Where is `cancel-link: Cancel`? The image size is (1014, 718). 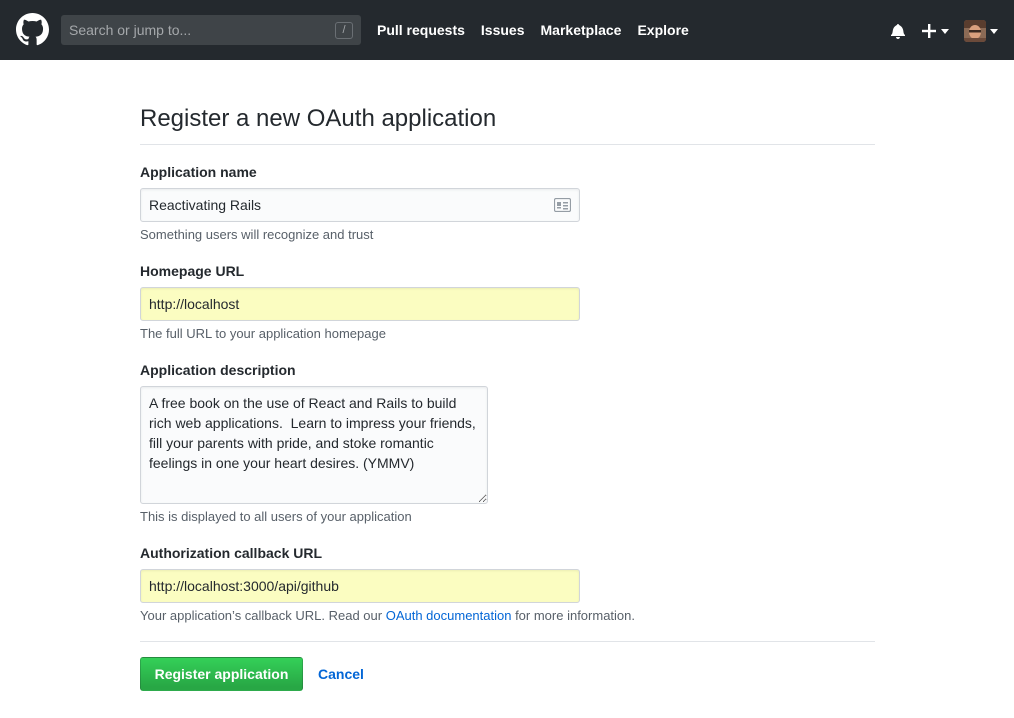 cancel-link: Cancel is located at coordinates (341, 674).